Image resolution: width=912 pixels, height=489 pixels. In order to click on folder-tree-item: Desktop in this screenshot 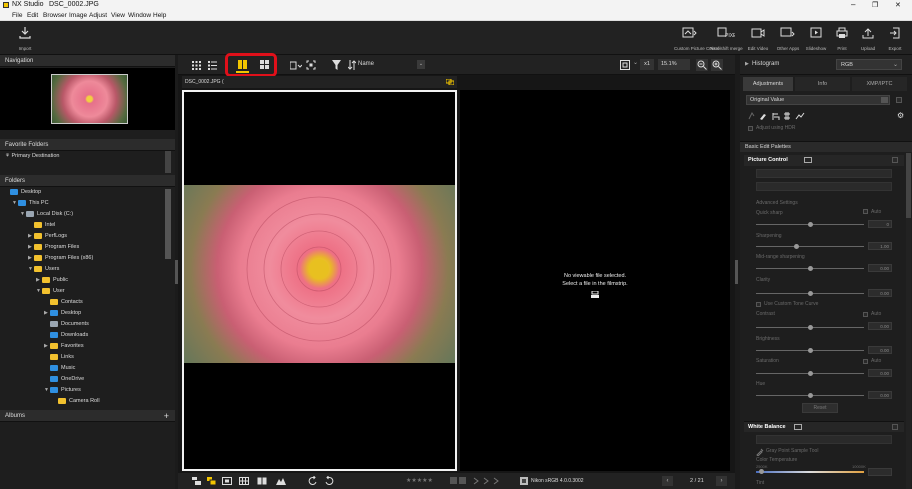, I will do `click(22, 192)`.